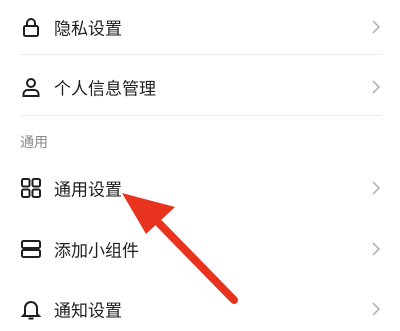 This screenshot has height=331, width=400. Describe the element at coordinates (88, 311) in the screenshot. I see `notification-settings-label: 通知设置` at that location.